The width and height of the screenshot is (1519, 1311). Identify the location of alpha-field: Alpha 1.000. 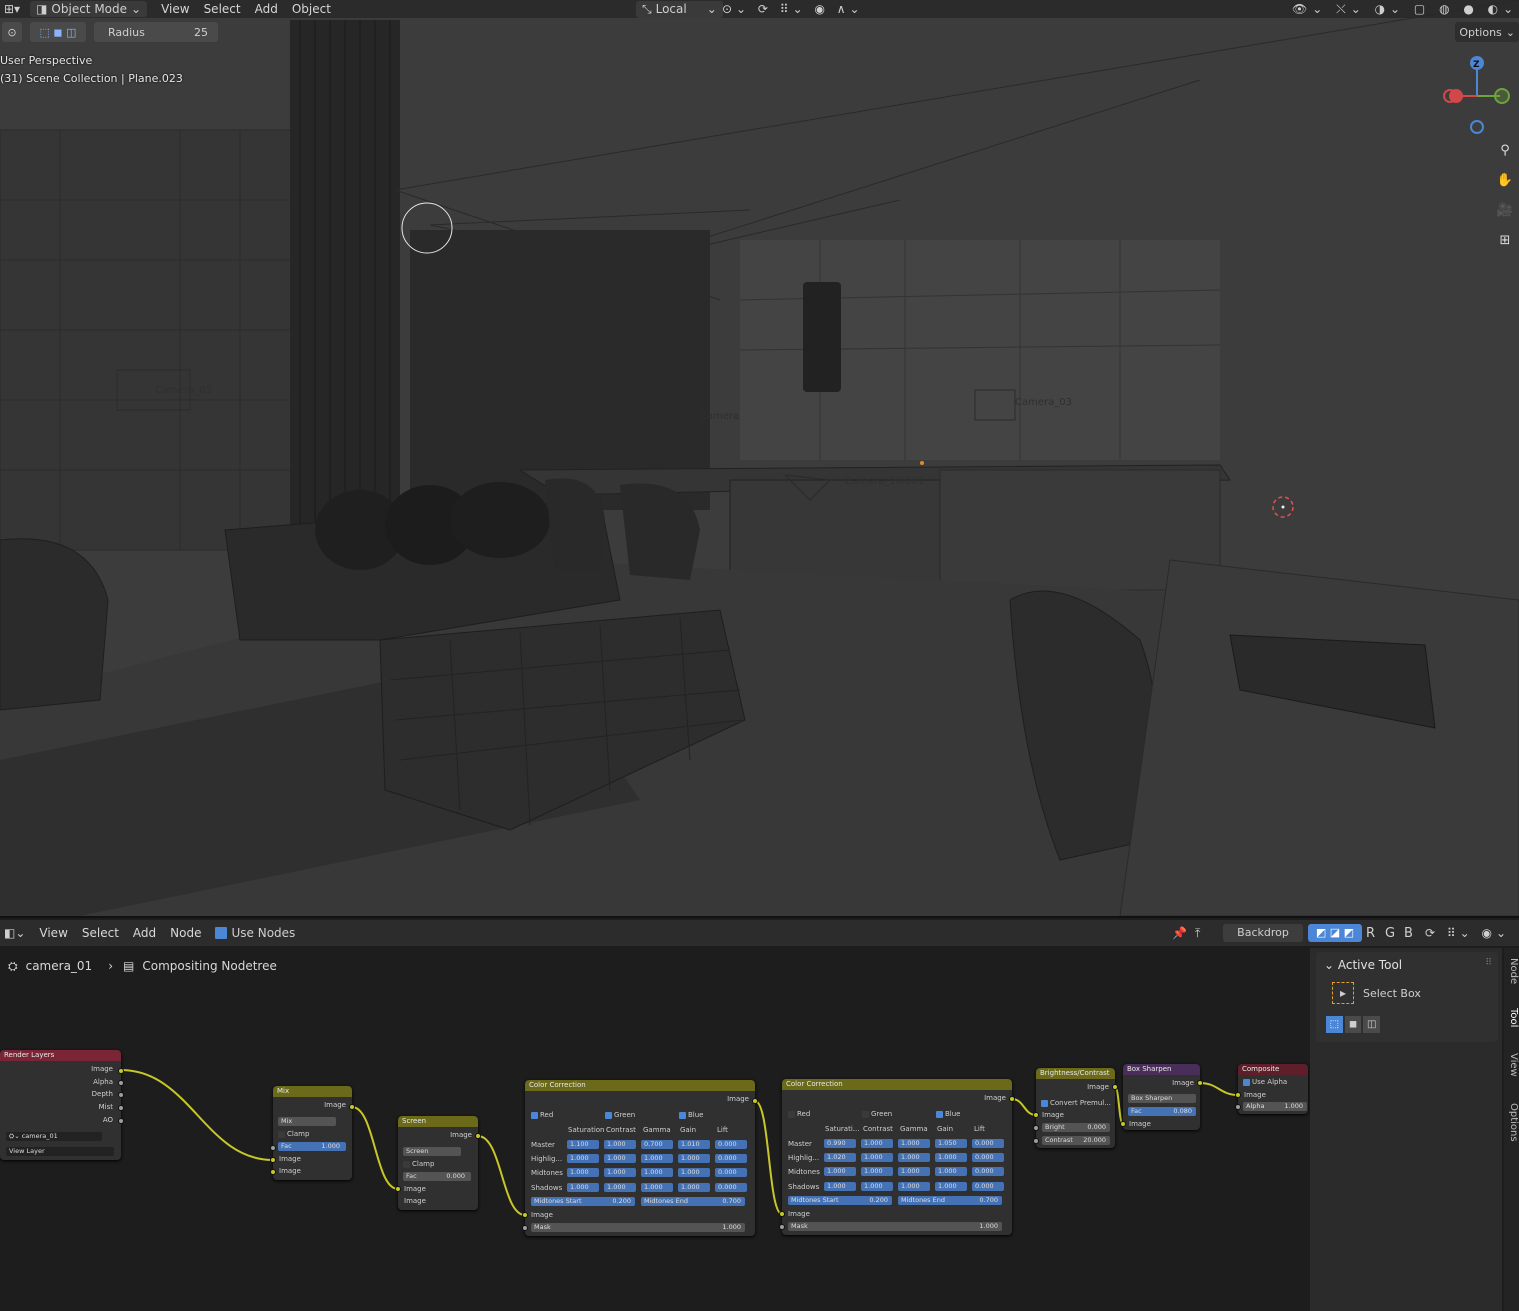
(1275, 1106).